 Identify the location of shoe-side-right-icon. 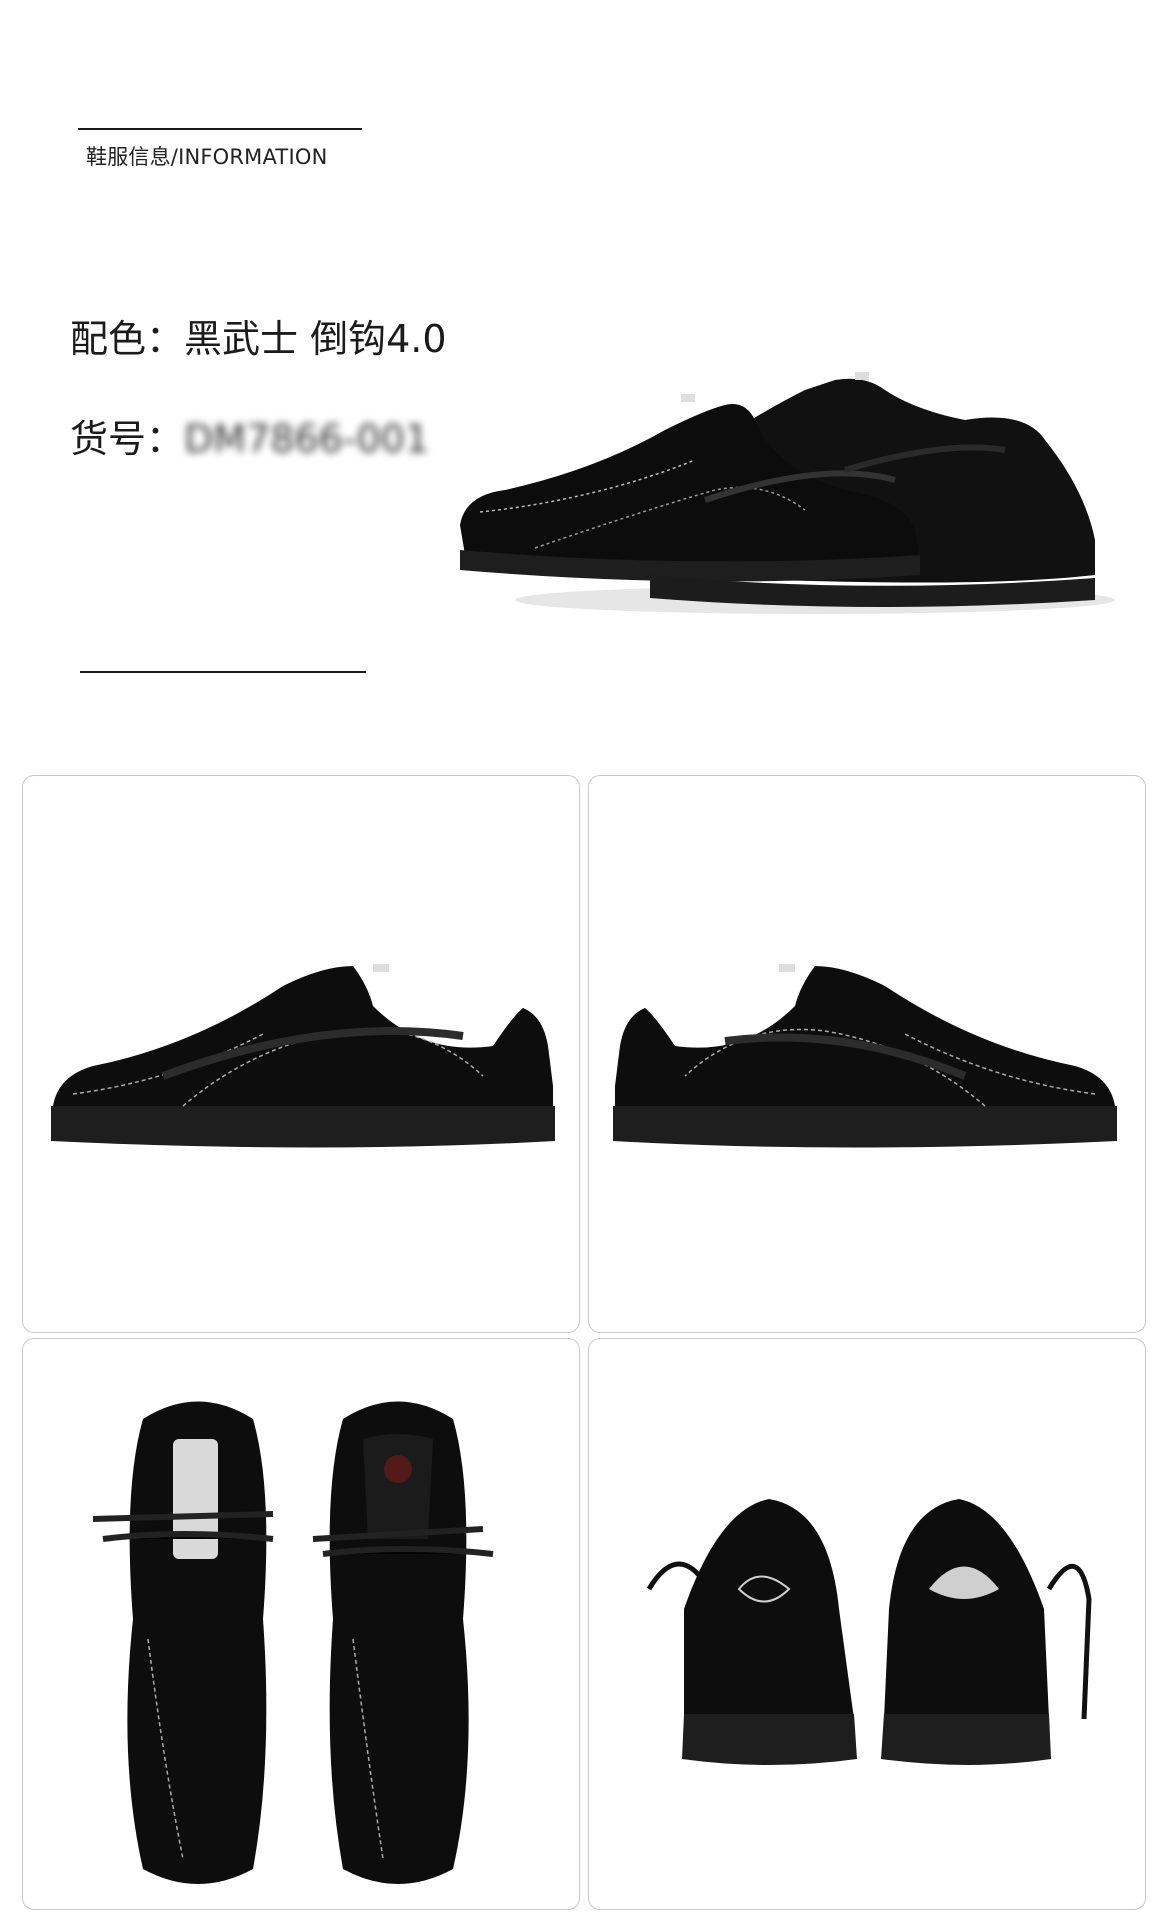
(865, 1056).